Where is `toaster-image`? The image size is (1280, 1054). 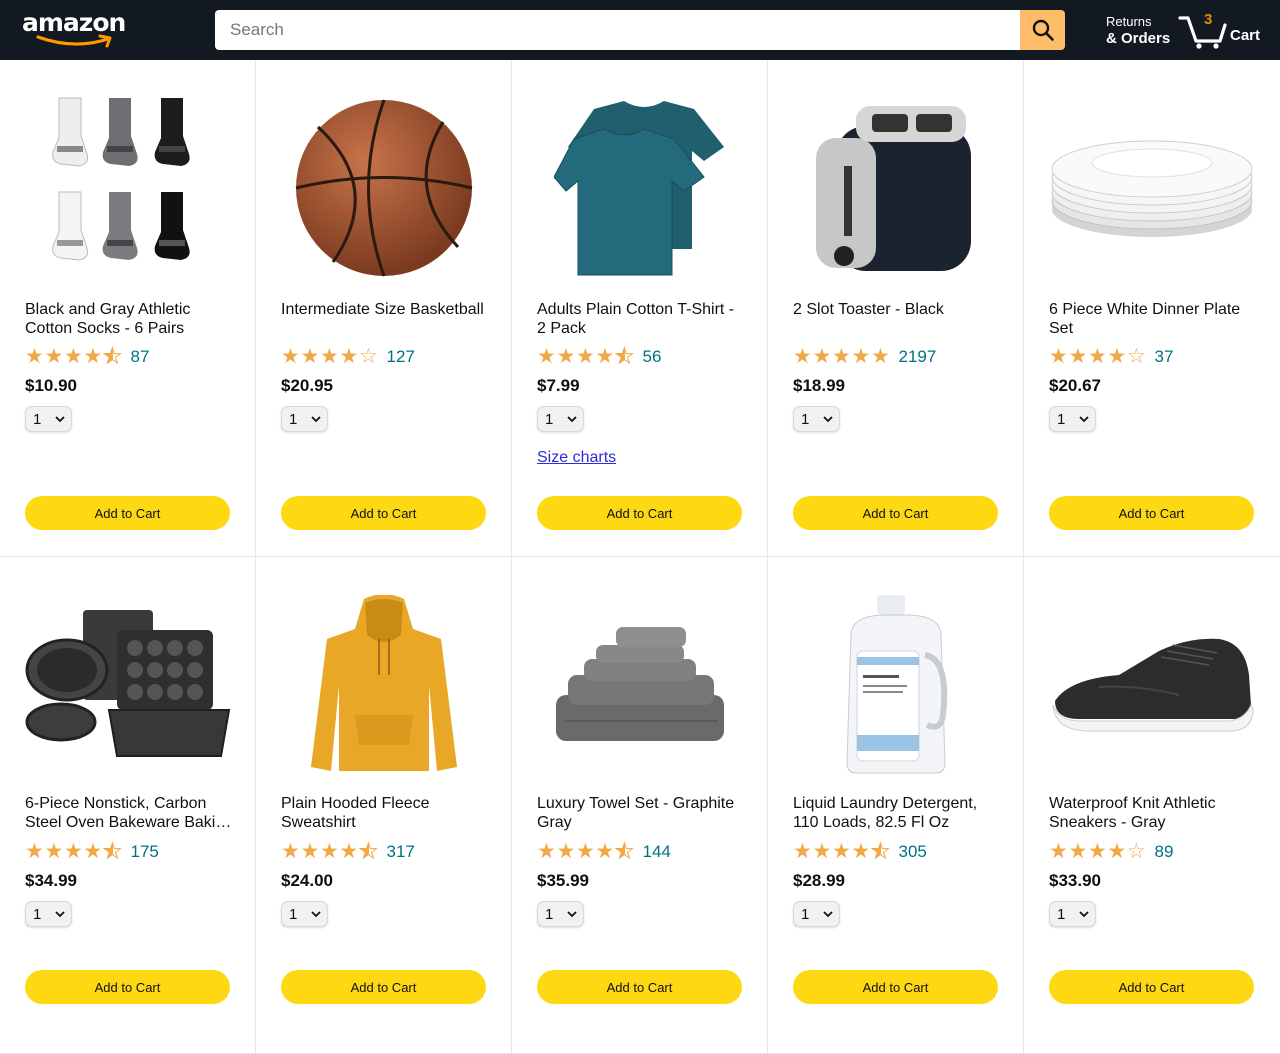 toaster-image is located at coordinates (896, 188).